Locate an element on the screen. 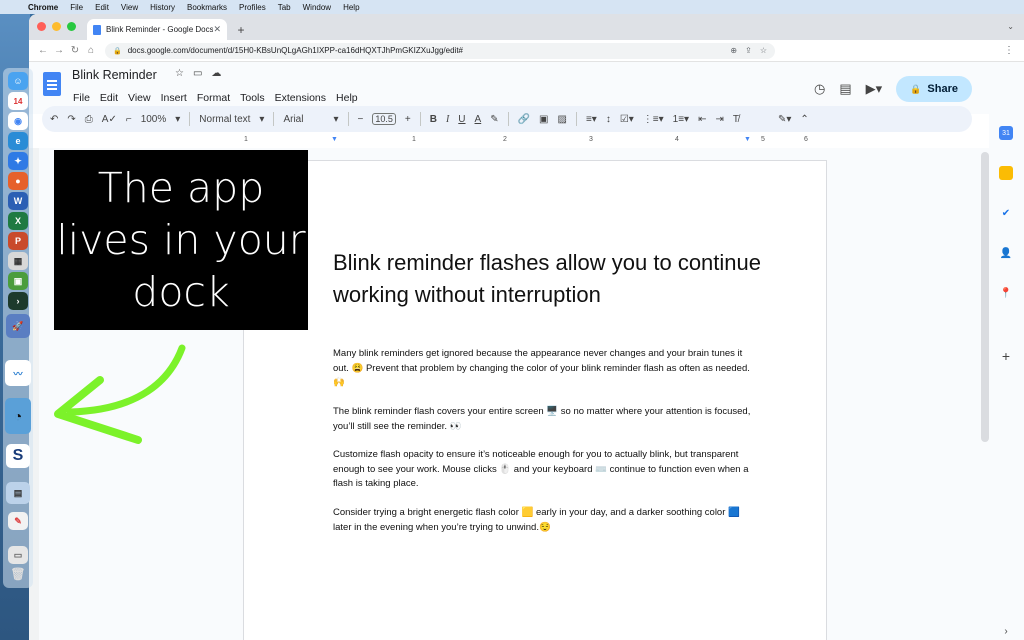 This screenshot has height=640, width=1024. share-page-icon: ⇪ is located at coordinates (748, 50).